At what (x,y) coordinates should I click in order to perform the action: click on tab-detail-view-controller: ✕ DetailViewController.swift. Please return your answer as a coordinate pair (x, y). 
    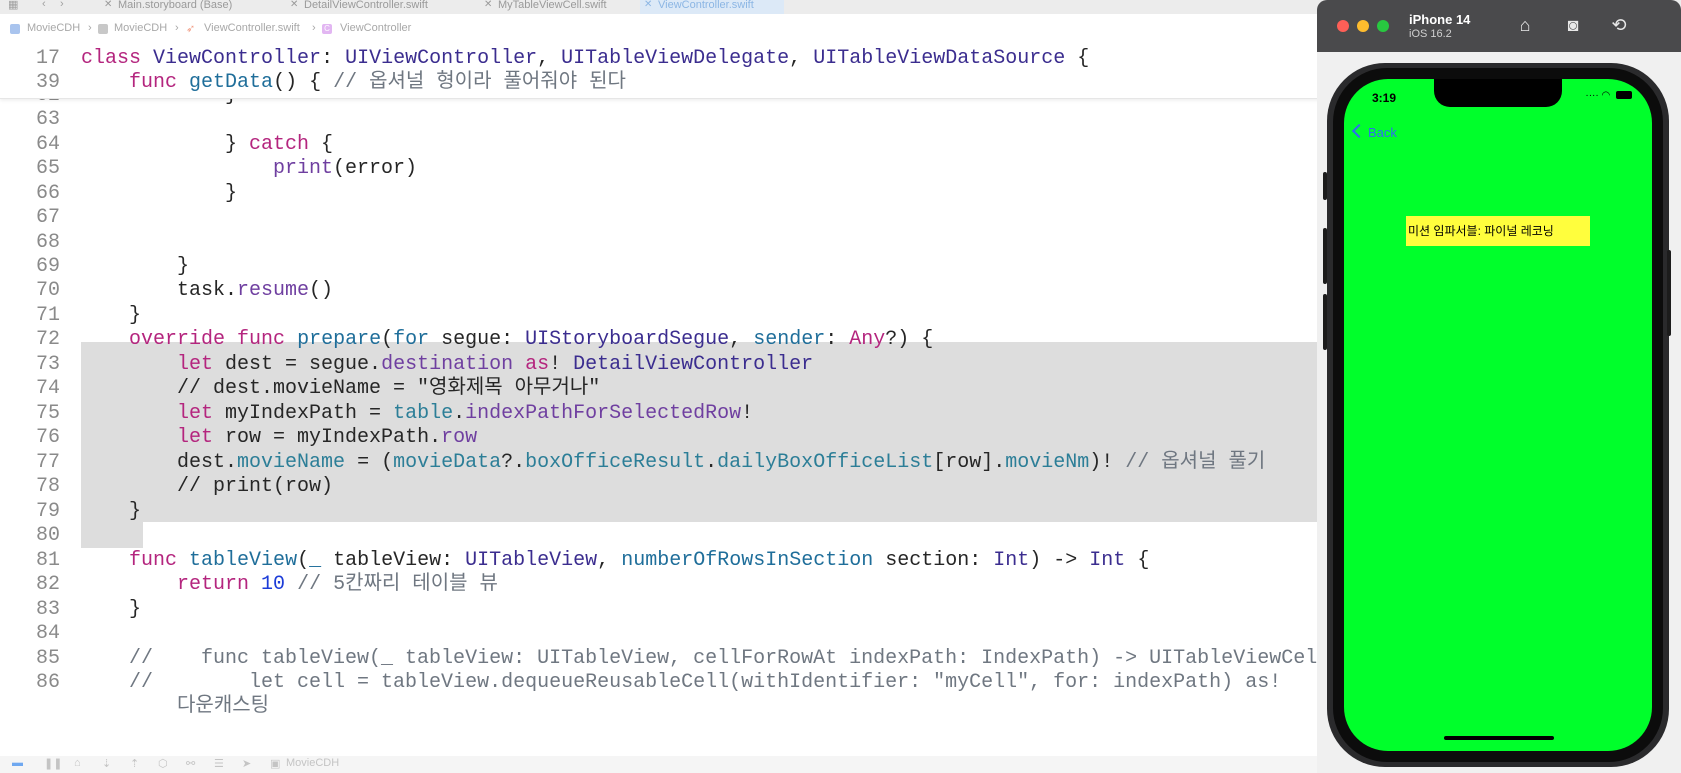
    Looking at the image, I should click on (357, 7).